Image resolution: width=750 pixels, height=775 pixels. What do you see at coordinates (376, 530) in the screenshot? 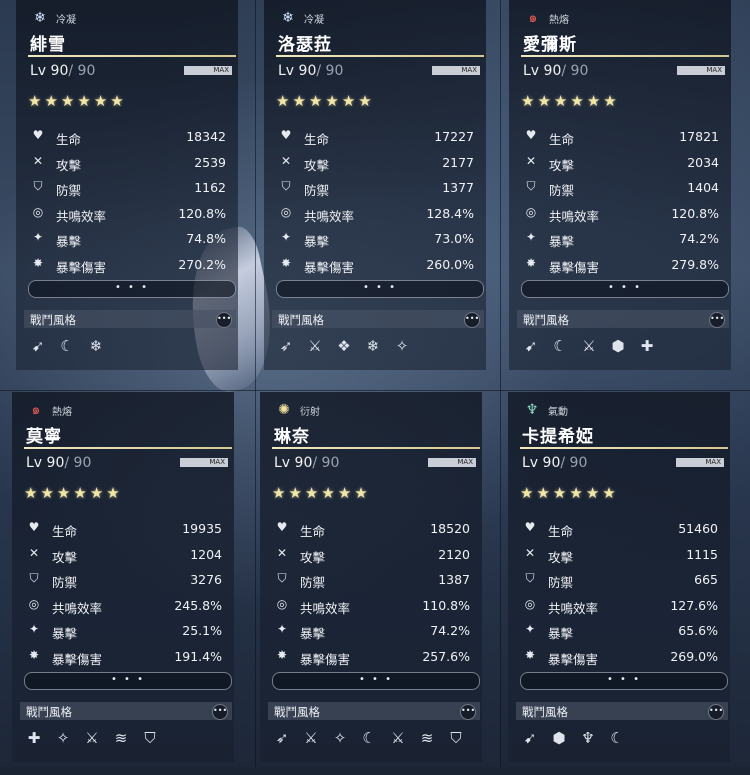
I see `stat-row: ♥ 生命 18520` at bounding box center [376, 530].